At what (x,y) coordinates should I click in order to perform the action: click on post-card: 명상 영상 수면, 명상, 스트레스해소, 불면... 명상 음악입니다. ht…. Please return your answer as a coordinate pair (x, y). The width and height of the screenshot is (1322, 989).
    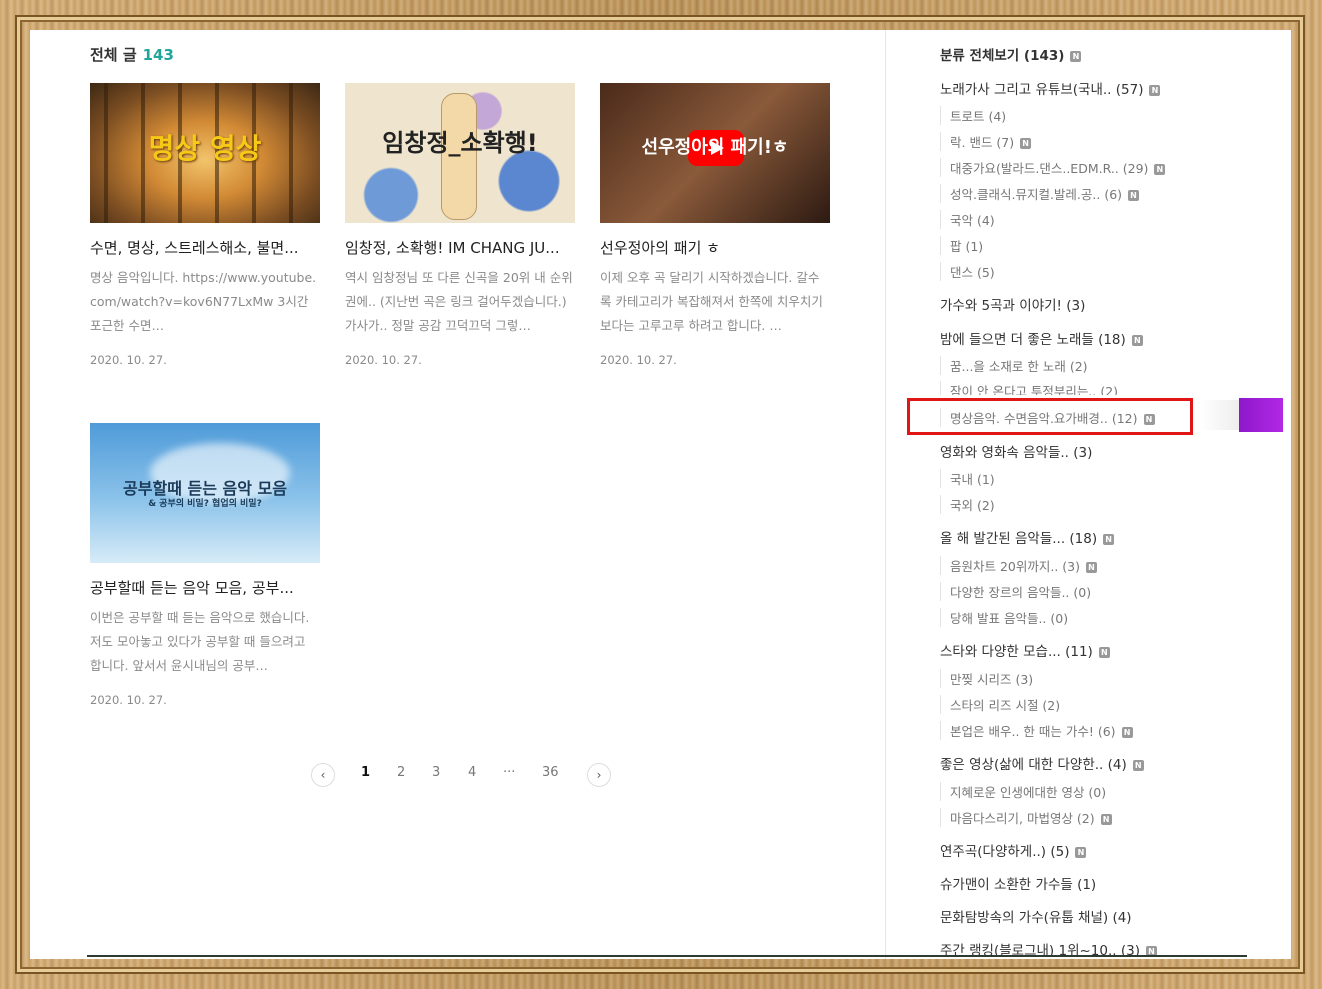
    Looking at the image, I should click on (206, 225).